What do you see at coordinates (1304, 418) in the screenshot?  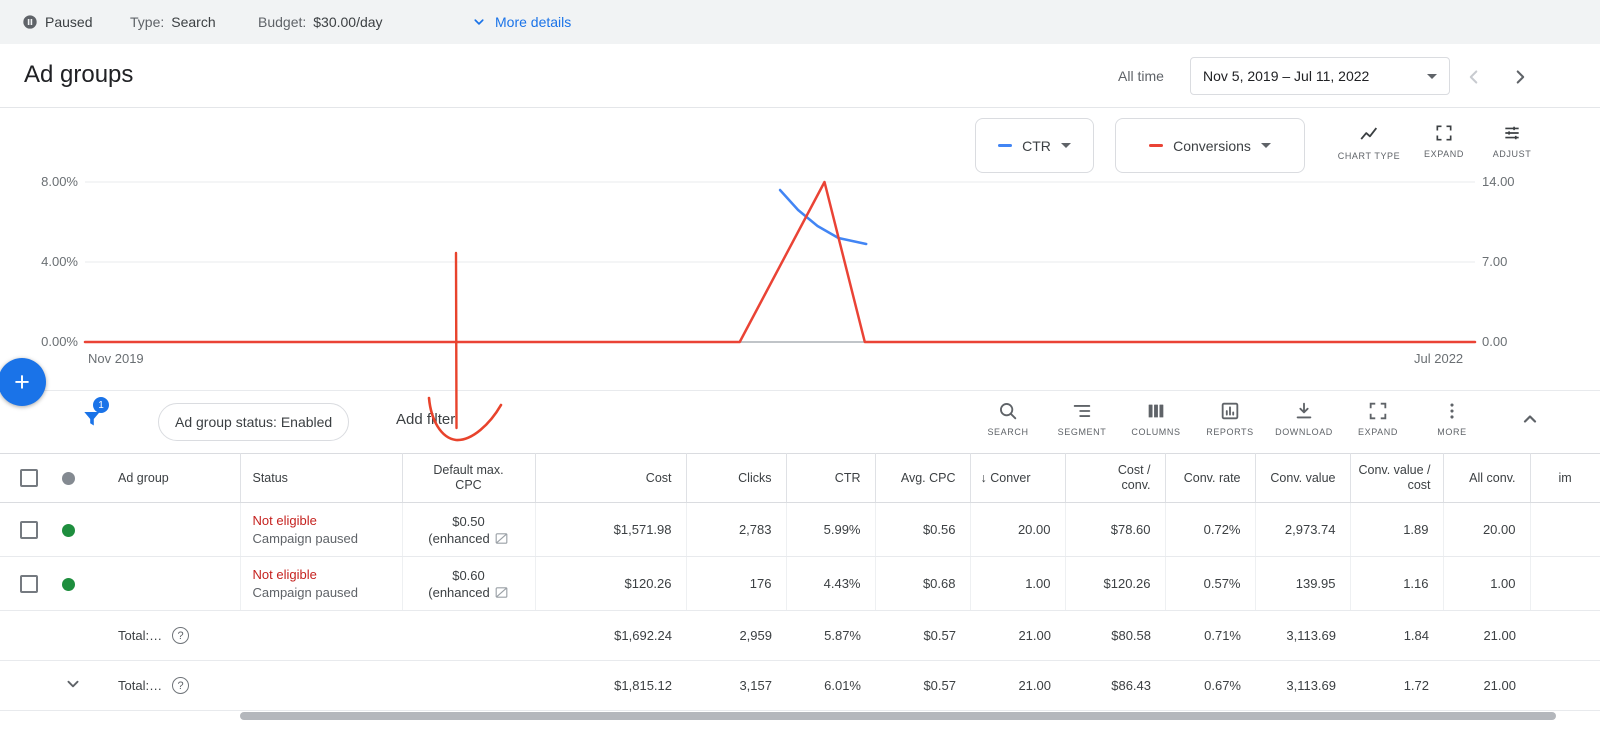 I see `download-button: DOWNLOAD` at bounding box center [1304, 418].